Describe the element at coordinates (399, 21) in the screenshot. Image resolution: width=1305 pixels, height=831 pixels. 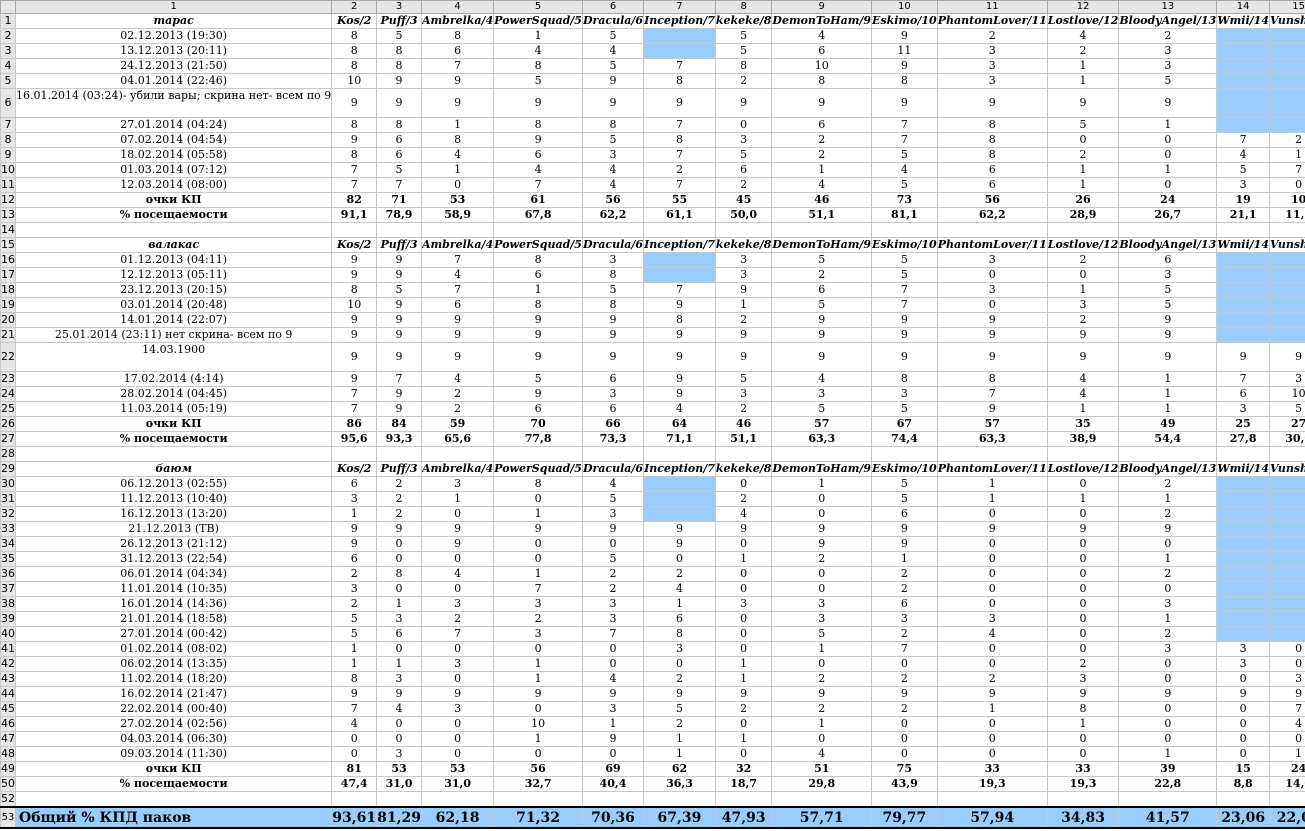
I see `data-cell: Puff/3` at that location.